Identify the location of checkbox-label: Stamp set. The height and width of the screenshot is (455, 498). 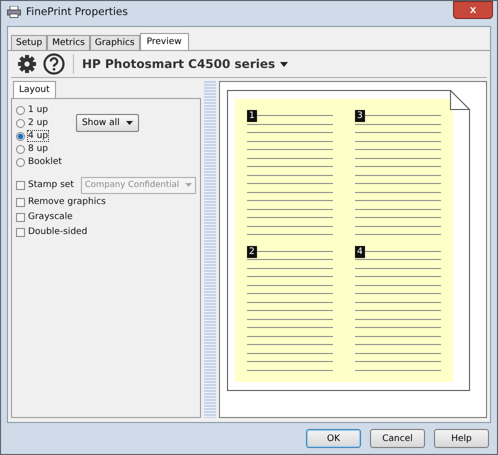
(51, 185).